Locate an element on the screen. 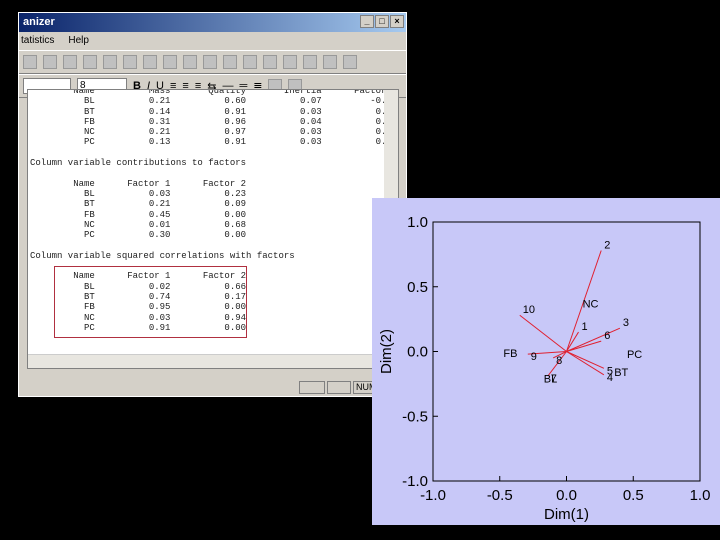 This screenshot has height=540, width=720. row-point-label: 9 is located at coordinates (534, 357).